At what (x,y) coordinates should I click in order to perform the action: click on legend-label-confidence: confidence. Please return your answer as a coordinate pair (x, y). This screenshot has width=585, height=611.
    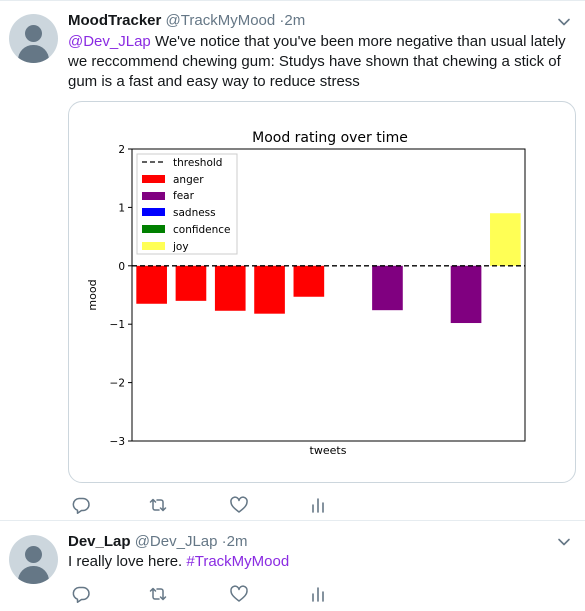
    Looking at the image, I should click on (201, 230).